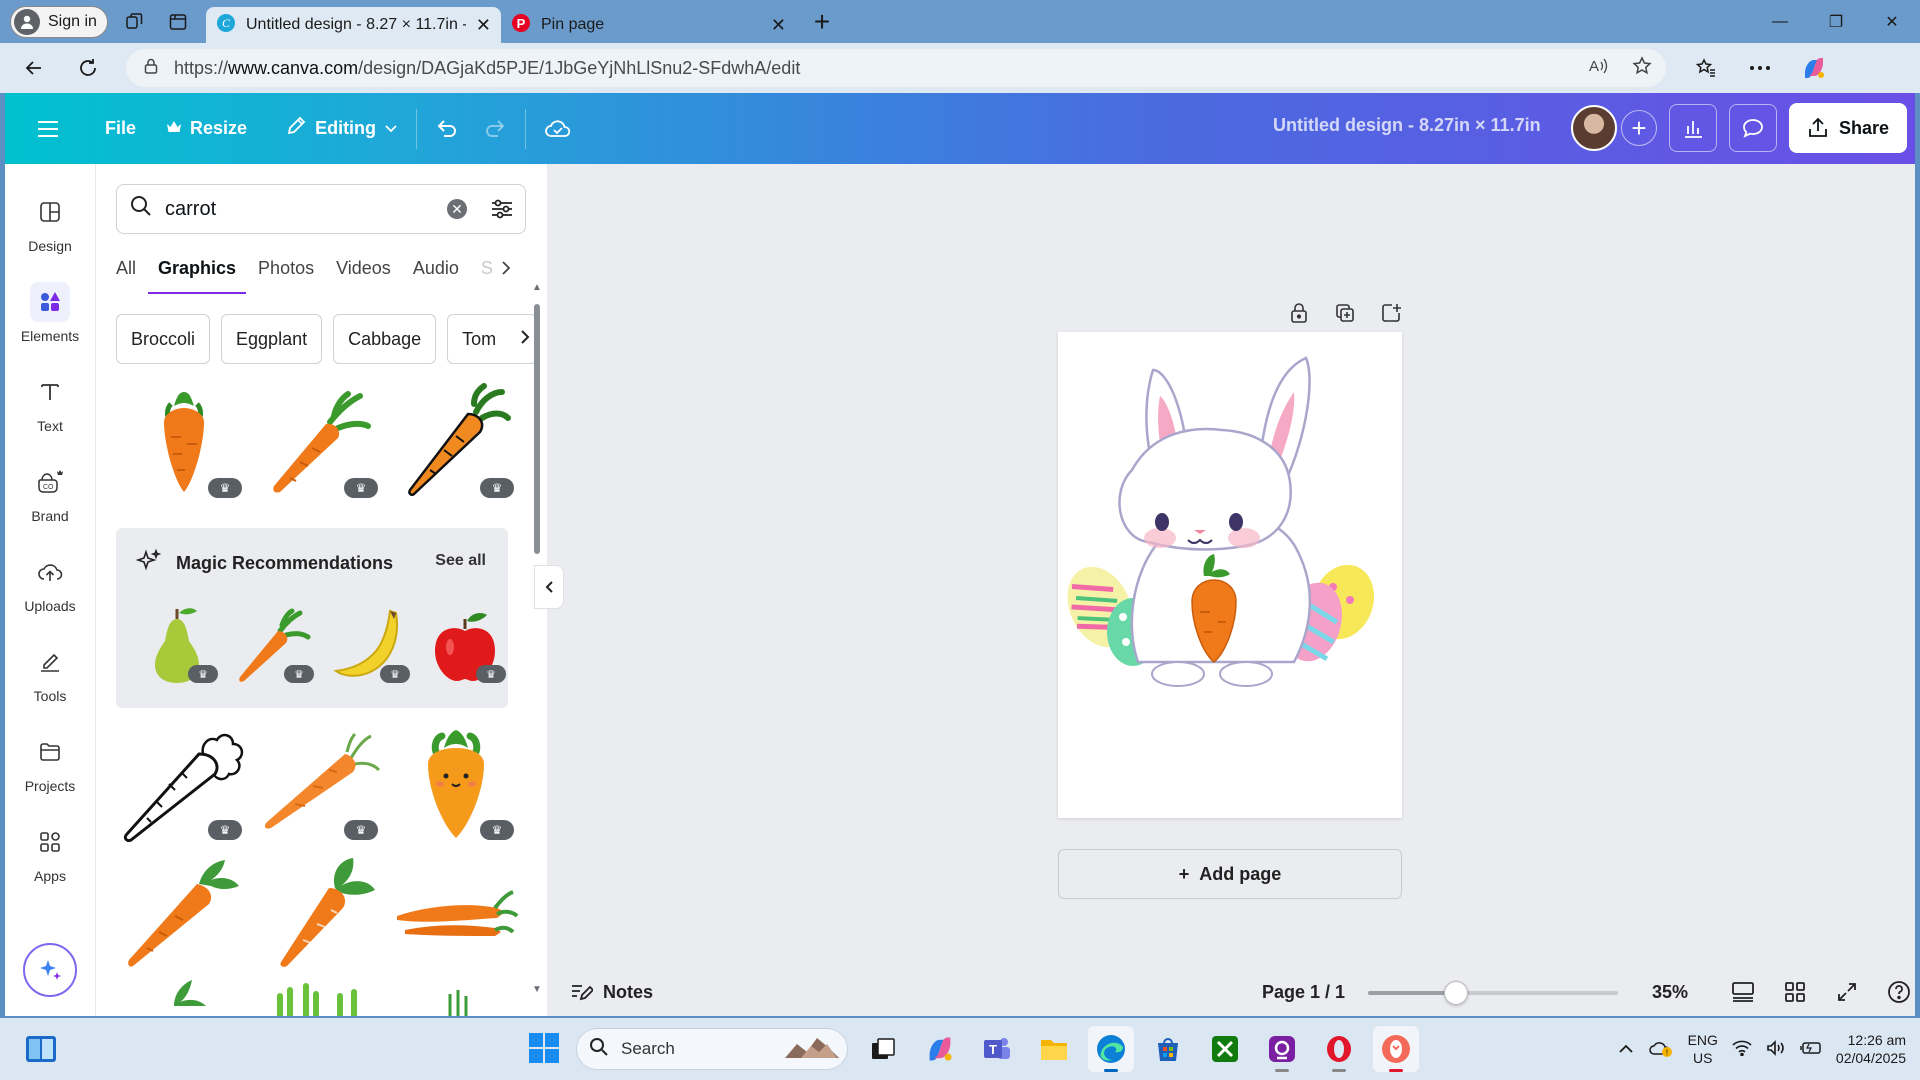  What do you see at coordinates (436, 274) in the screenshot?
I see `tab-audio: Audio` at bounding box center [436, 274].